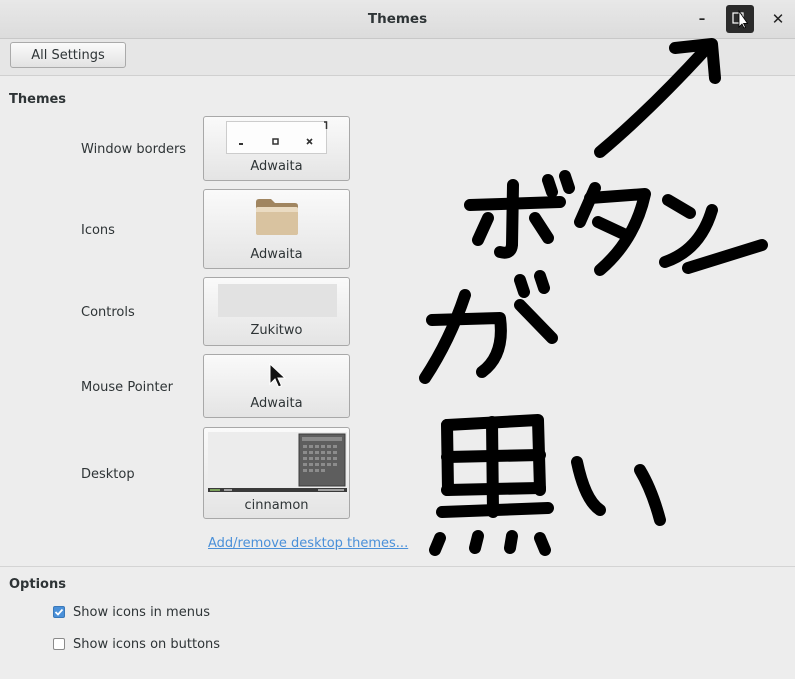 The height and width of the screenshot is (679, 795). I want to click on controls-value: Zukitwo, so click(276, 330).